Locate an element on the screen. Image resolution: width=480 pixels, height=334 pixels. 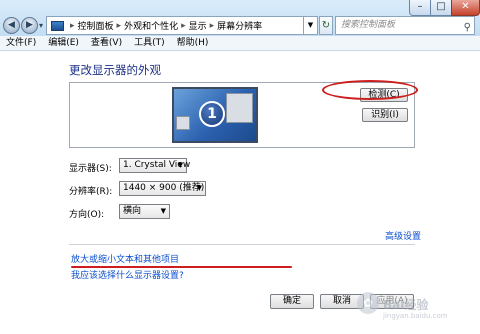
watermark-text: Bai经验 is located at coordinates (406, 305).